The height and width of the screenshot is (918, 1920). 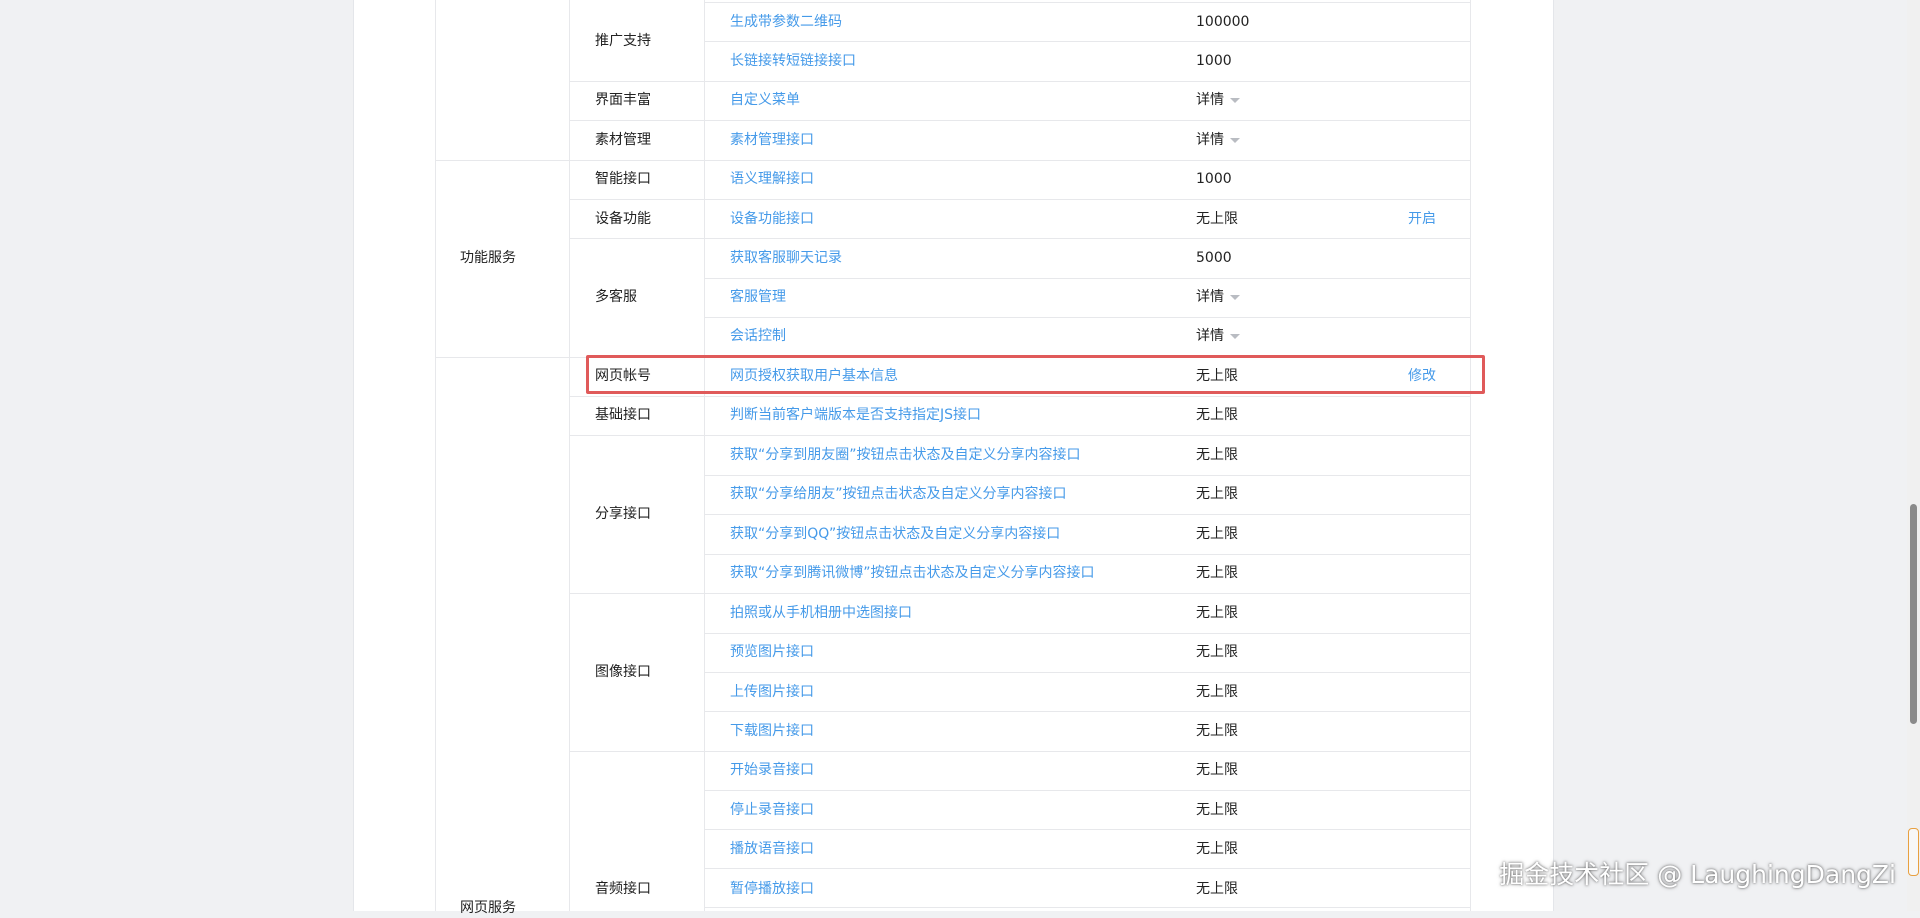 I want to click on watermark: 掘金技术社区 @ LaughingDangZi, so click(x=1697, y=874).